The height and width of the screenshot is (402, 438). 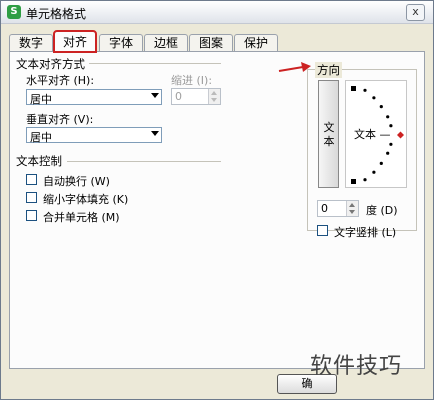 What do you see at coordinates (56, 14) in the screenshot?
I see `dialog-title: 单元格格式` at bounding box center [56, 14].